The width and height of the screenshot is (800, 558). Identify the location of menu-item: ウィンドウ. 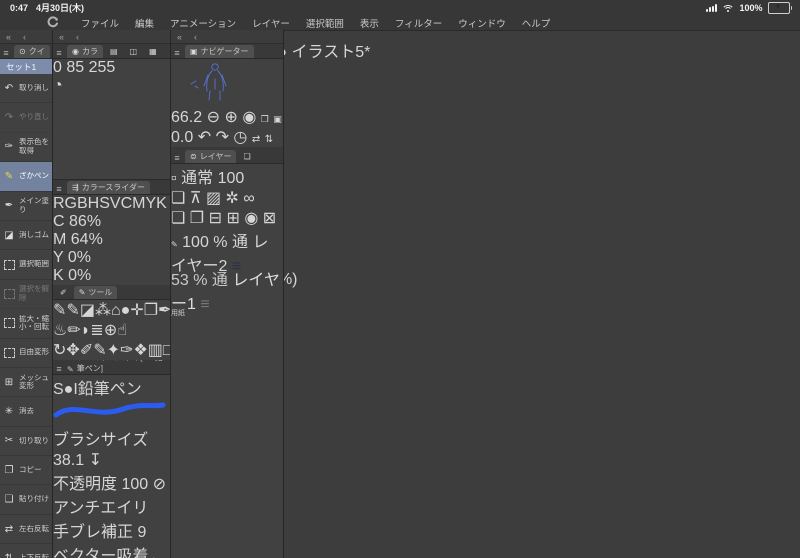
(482, 23).